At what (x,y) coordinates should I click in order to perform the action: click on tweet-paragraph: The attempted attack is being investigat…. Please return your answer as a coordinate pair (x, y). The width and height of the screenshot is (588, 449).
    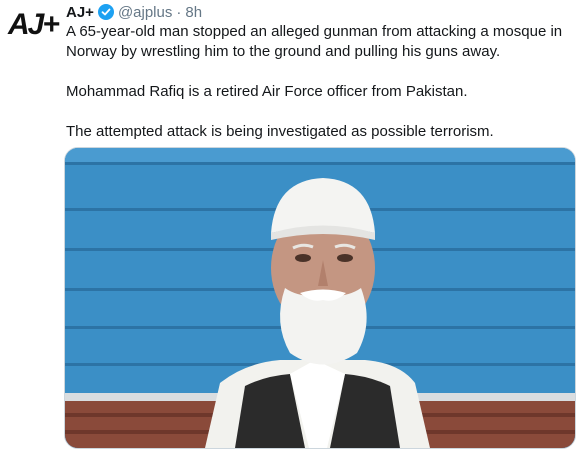
    Looking at the image, I should click on (280, 131).